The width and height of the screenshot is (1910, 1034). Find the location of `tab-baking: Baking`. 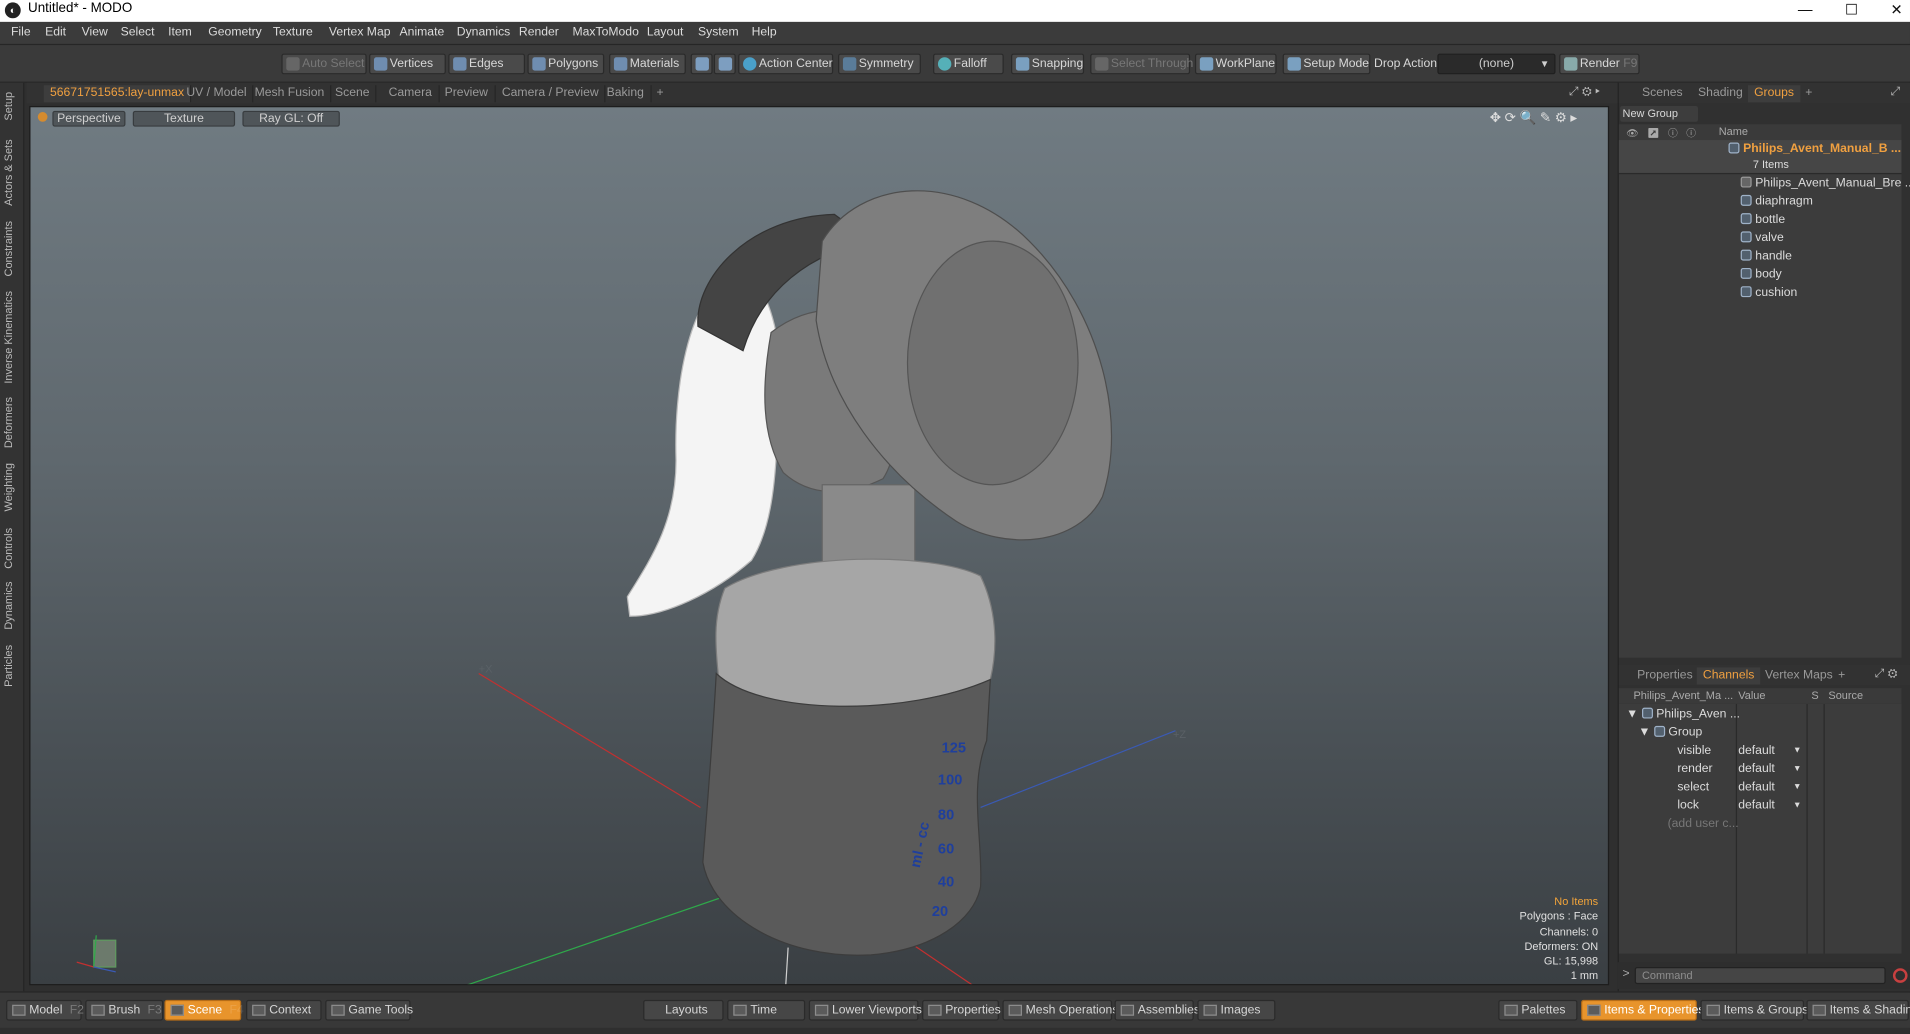

tab-baking: Baking is located at coordinates (626, 94).